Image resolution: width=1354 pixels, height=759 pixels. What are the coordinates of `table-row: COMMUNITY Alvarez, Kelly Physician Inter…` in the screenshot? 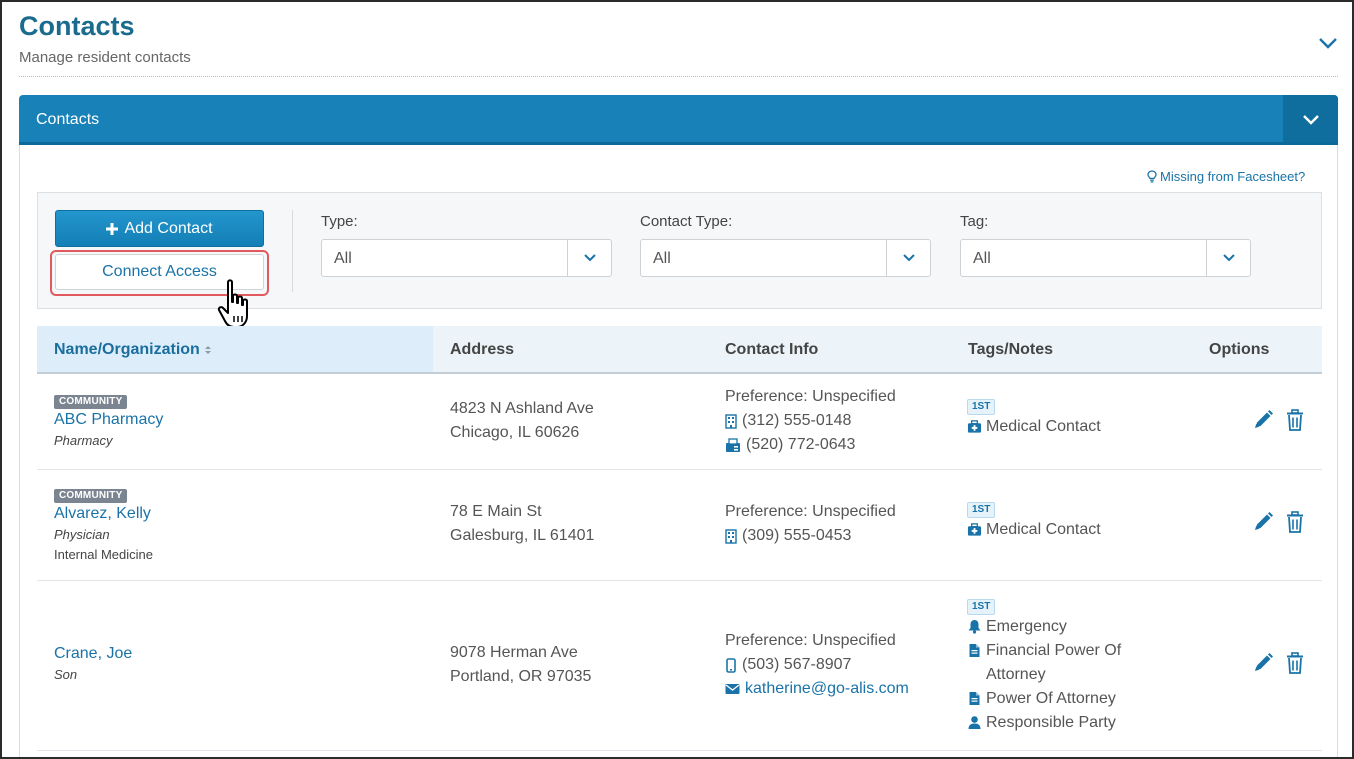 It's located at (679, 525).